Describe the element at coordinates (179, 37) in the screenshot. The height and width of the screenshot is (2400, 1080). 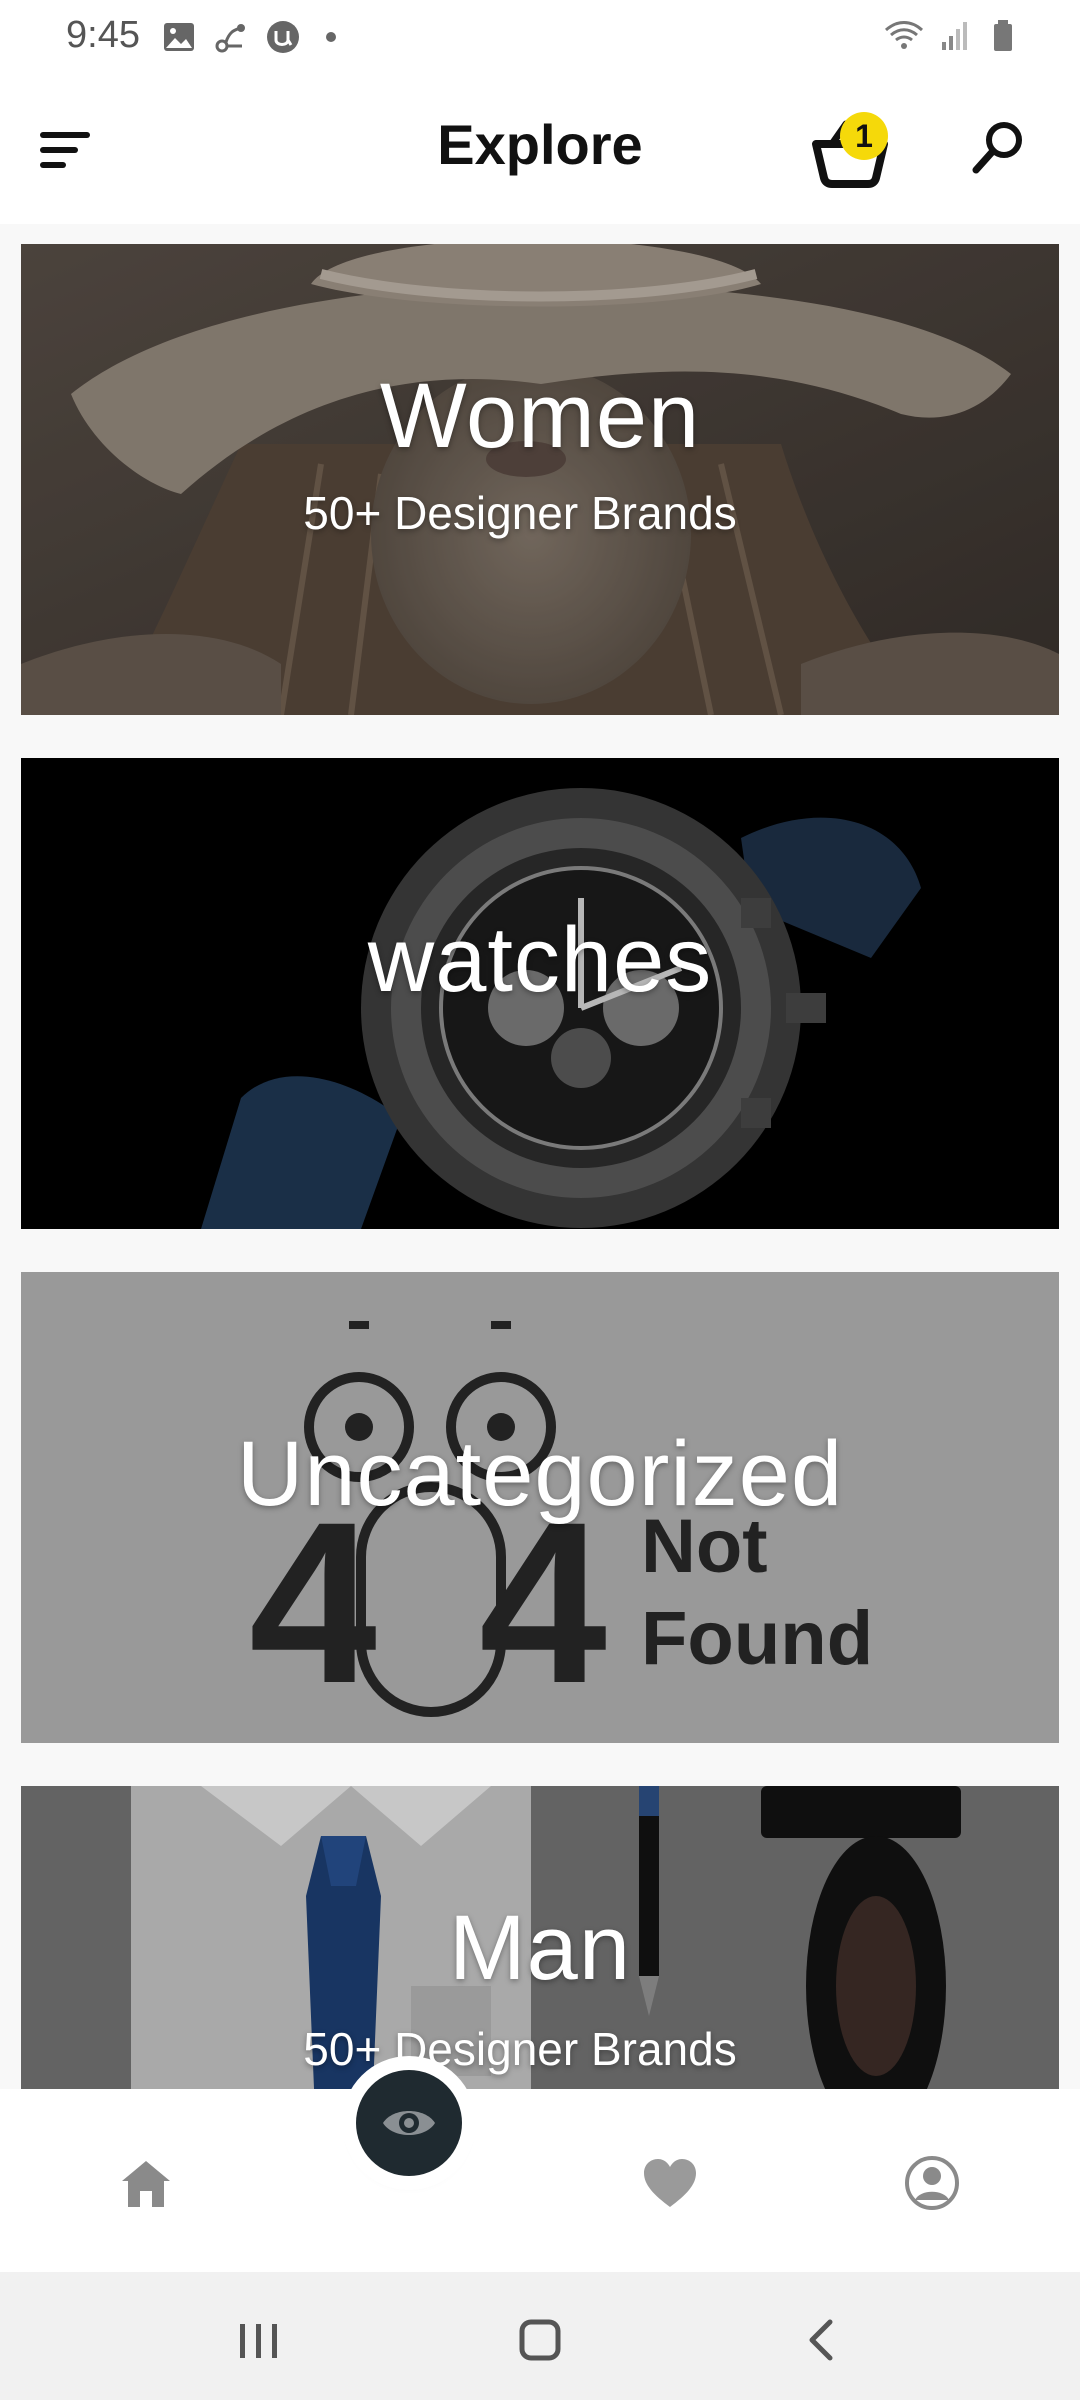
I see `gallery-icon` at that location.